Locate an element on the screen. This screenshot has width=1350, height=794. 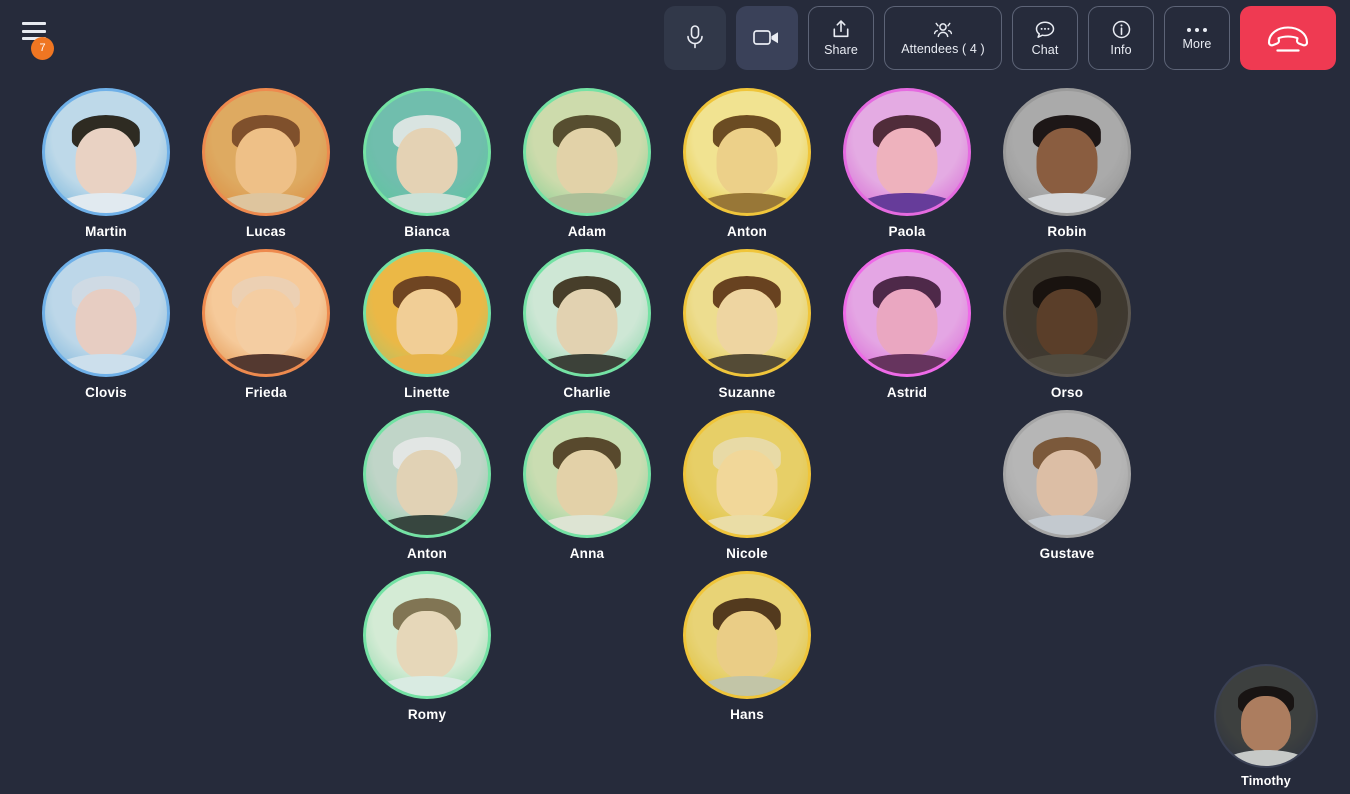
menu-notification-badge: 7 is located at coordinates (42, 48).